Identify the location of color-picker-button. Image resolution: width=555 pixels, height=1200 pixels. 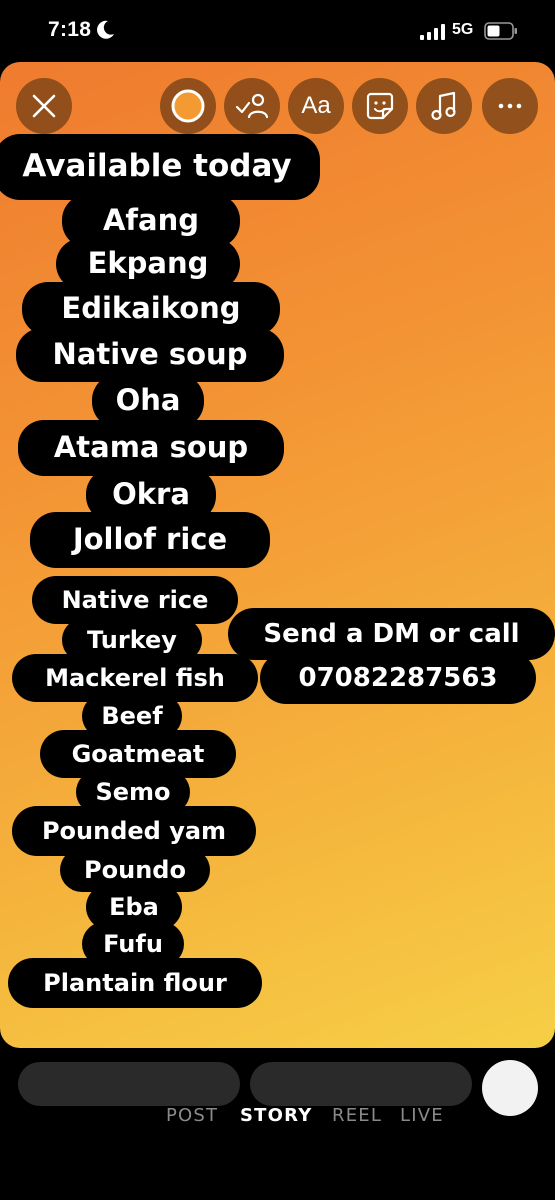
(188, 106).